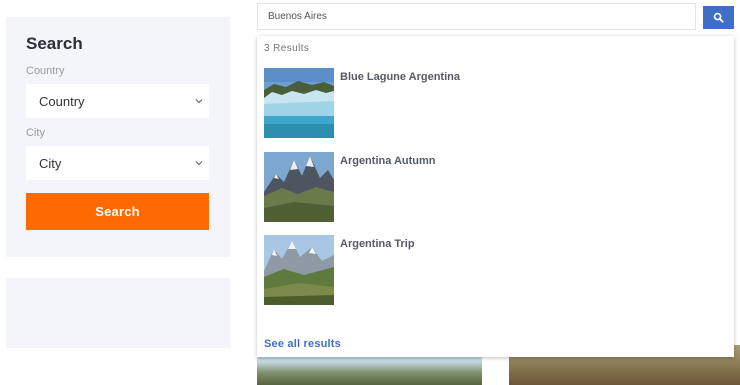 The height and width of the screenshot is (385, 740). Describe the element at coordinates (494, 270) in the screenshot. I see `result-item: Argentina Trip` at that location.